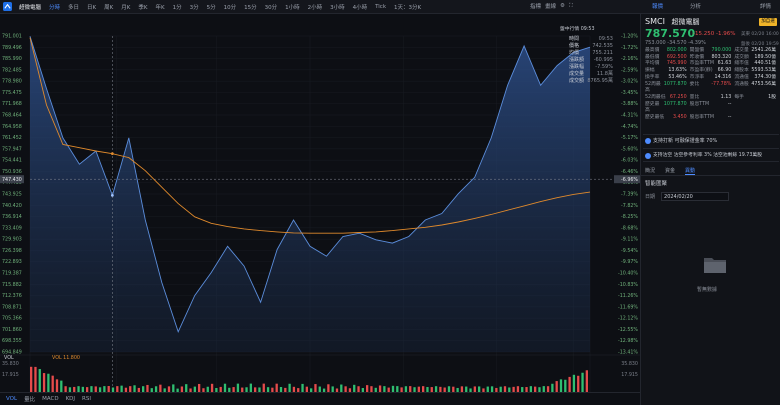 This screenshot has width=780, height=405. Describe the element at coordinates (765, 77) in the screenshot. I see `stat-value: 374.30億` at that location.